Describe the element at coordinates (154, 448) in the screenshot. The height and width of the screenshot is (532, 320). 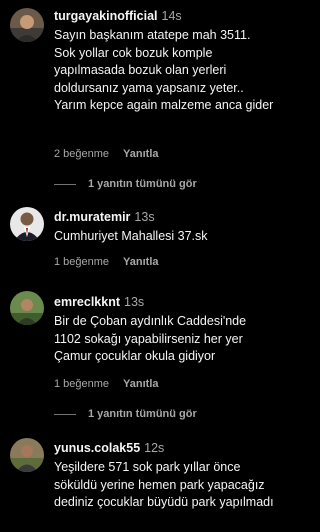
I see `timestamp: 12s` at that location.